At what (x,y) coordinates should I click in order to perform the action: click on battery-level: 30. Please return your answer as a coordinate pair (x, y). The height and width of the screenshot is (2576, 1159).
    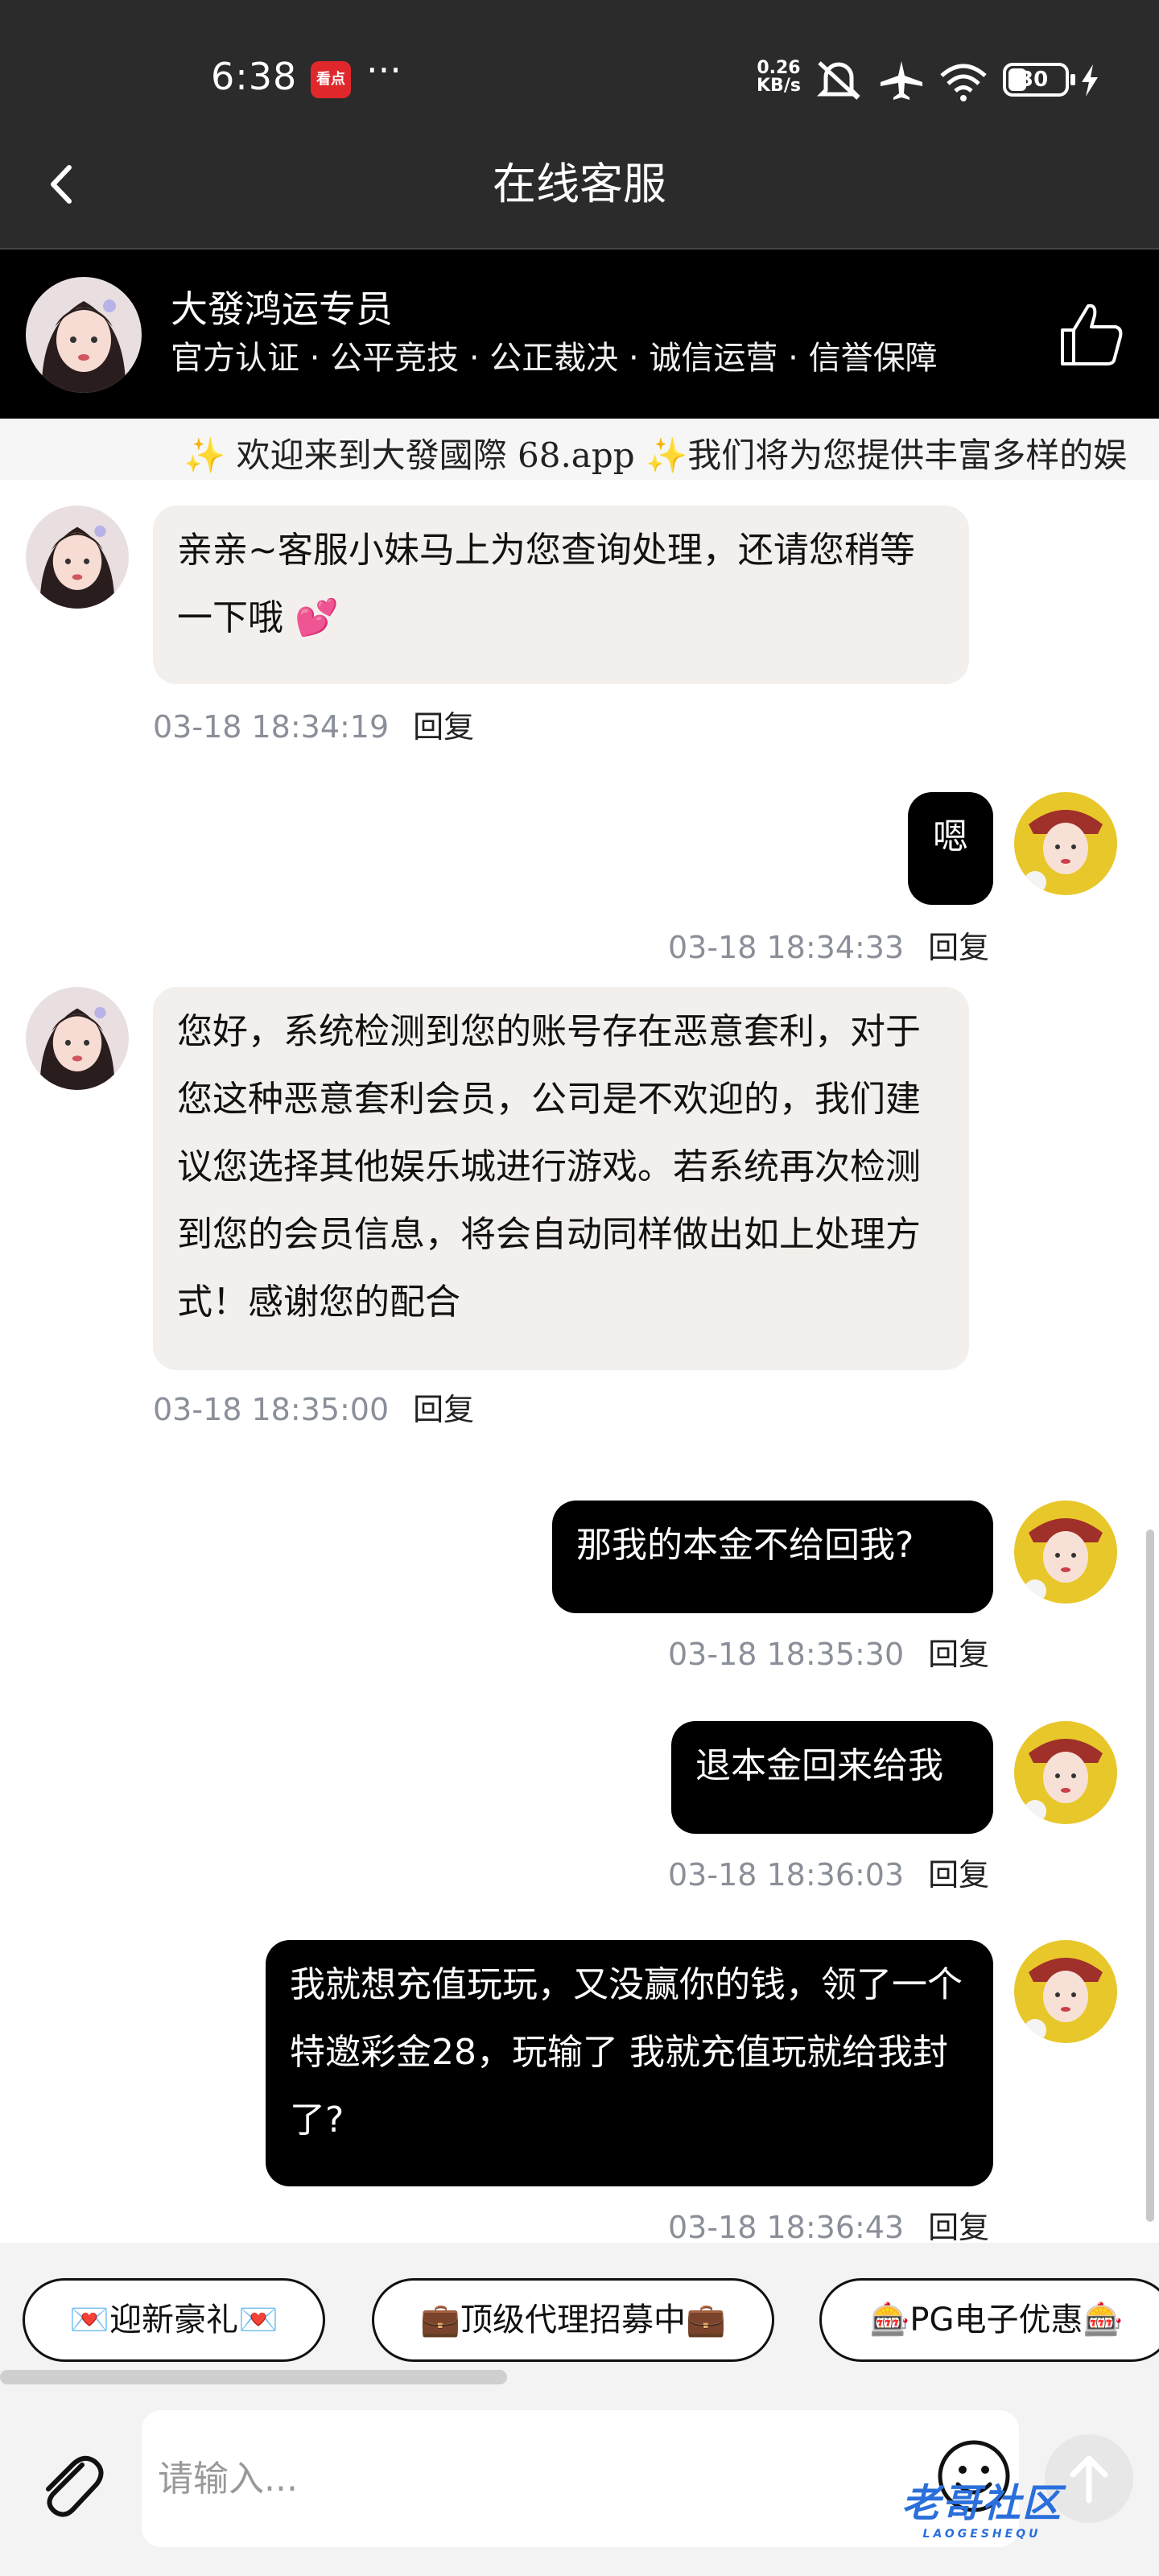
    Looking at the image, I should click on (1034, 80).